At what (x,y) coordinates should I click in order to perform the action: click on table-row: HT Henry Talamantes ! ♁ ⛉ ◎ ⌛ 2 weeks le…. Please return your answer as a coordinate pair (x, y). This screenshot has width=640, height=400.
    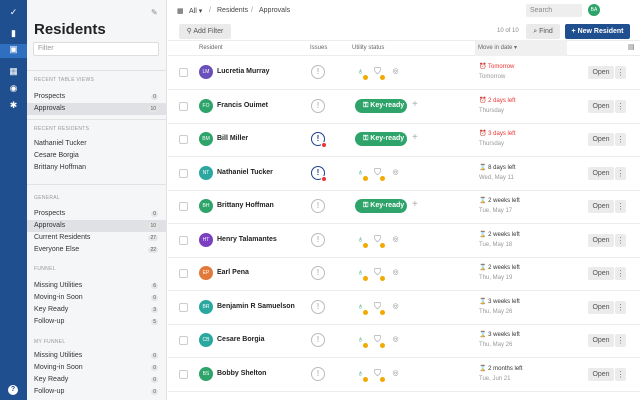
    Looking at the image, I should click on (404, 241).